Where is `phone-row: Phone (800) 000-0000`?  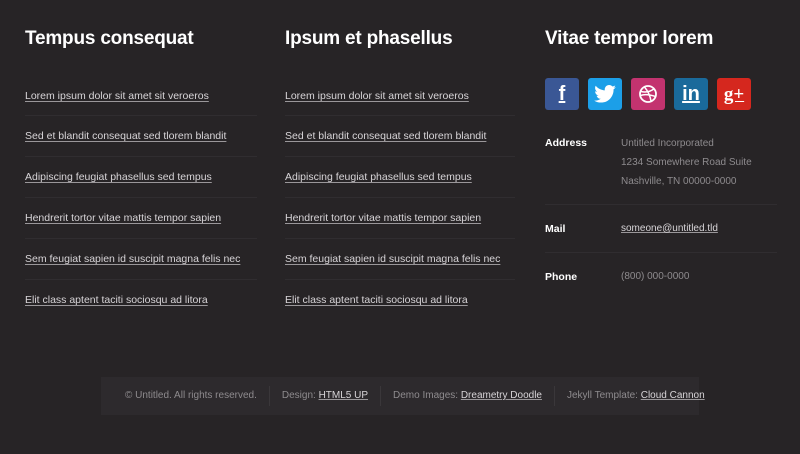 phone-row: Phone (800) 000-0000 is located at coordinates (661, 276).